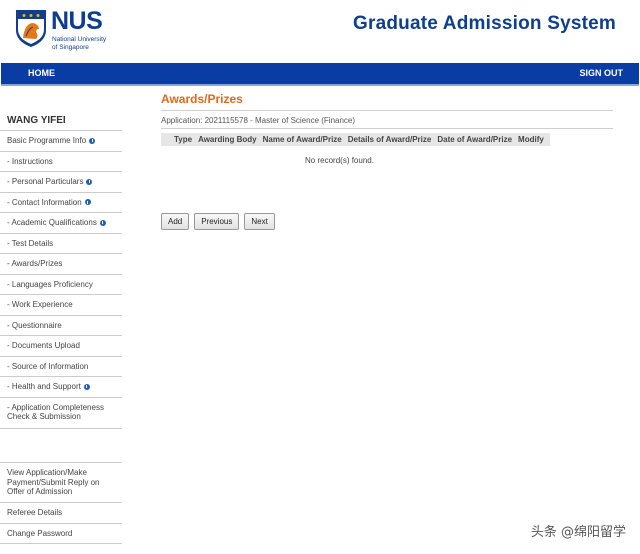  Describe the element at coordinates (601, 73) in the screenshot. I see `sign-out-link: SIGN OUT` at that location.